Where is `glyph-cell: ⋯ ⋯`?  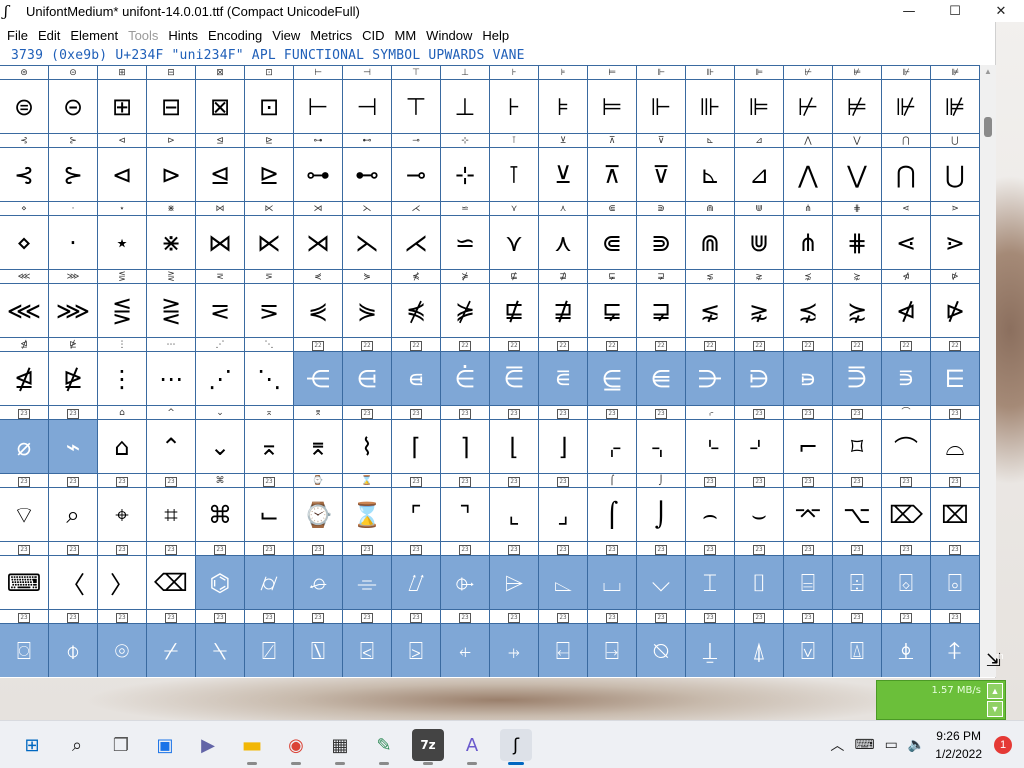 glyph-cell: ⋯ ⋯ is located at coordinates (171, 372).